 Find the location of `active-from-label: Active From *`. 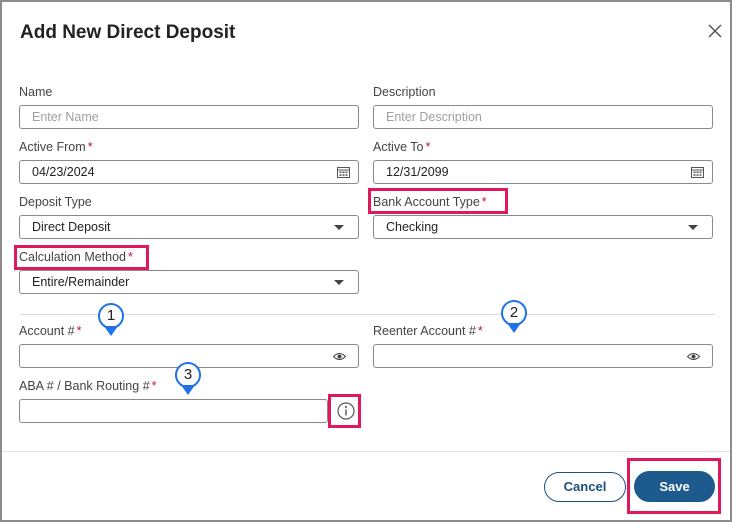

active-from-label: Active From * is located at coordinates (56, 147).